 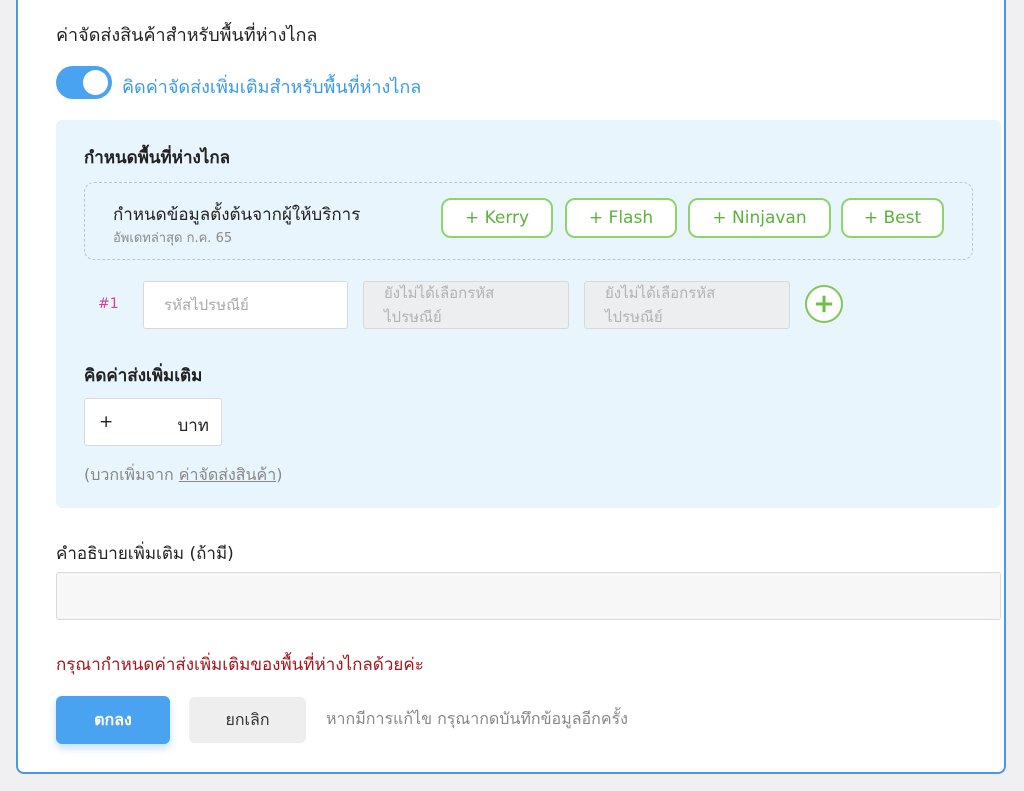 What do you see at coordinates (113, 720) in the screenshot?
I see `ok-button: ตกลง` at bounding box center [113, 720].